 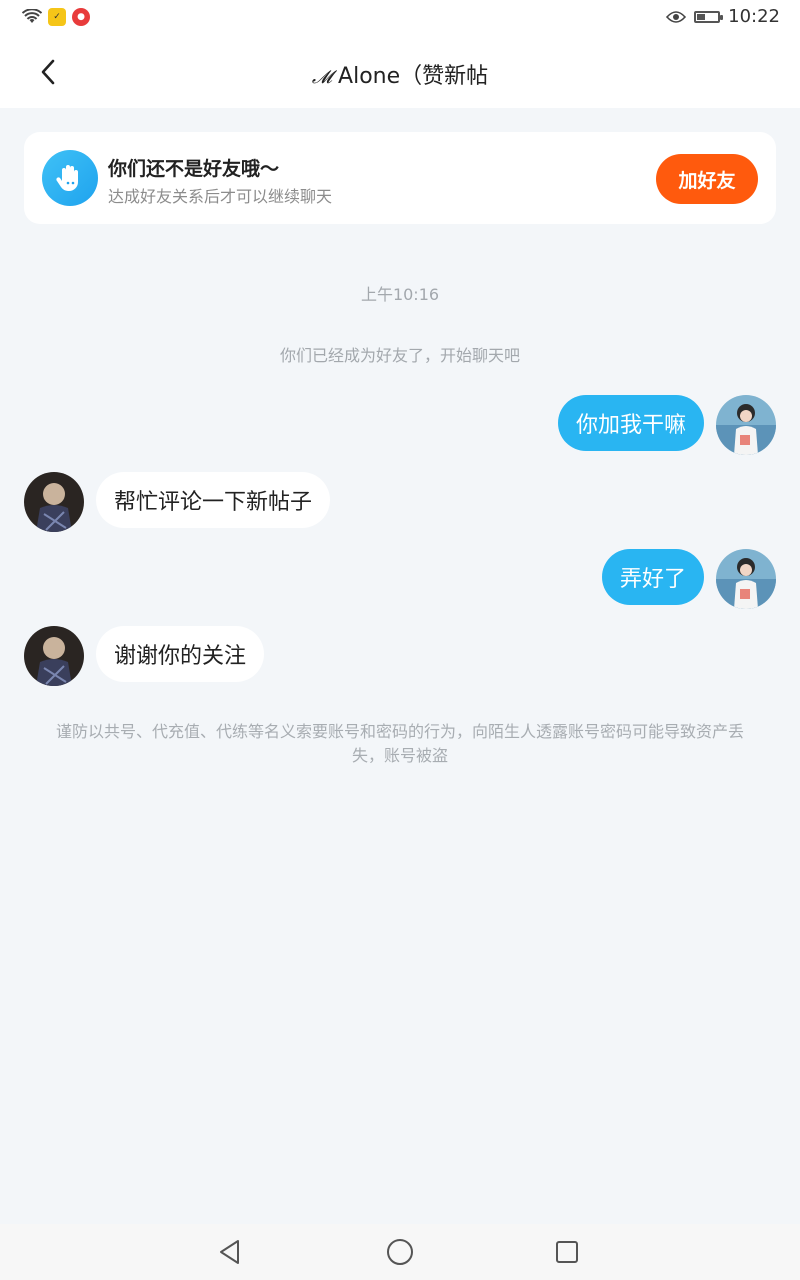 What do you see at coordinates (220, 196) in the screenshot?
I see `banner-subtitle: 达成好友关系后才可以继续聊天` at bounding box center [220, 196].